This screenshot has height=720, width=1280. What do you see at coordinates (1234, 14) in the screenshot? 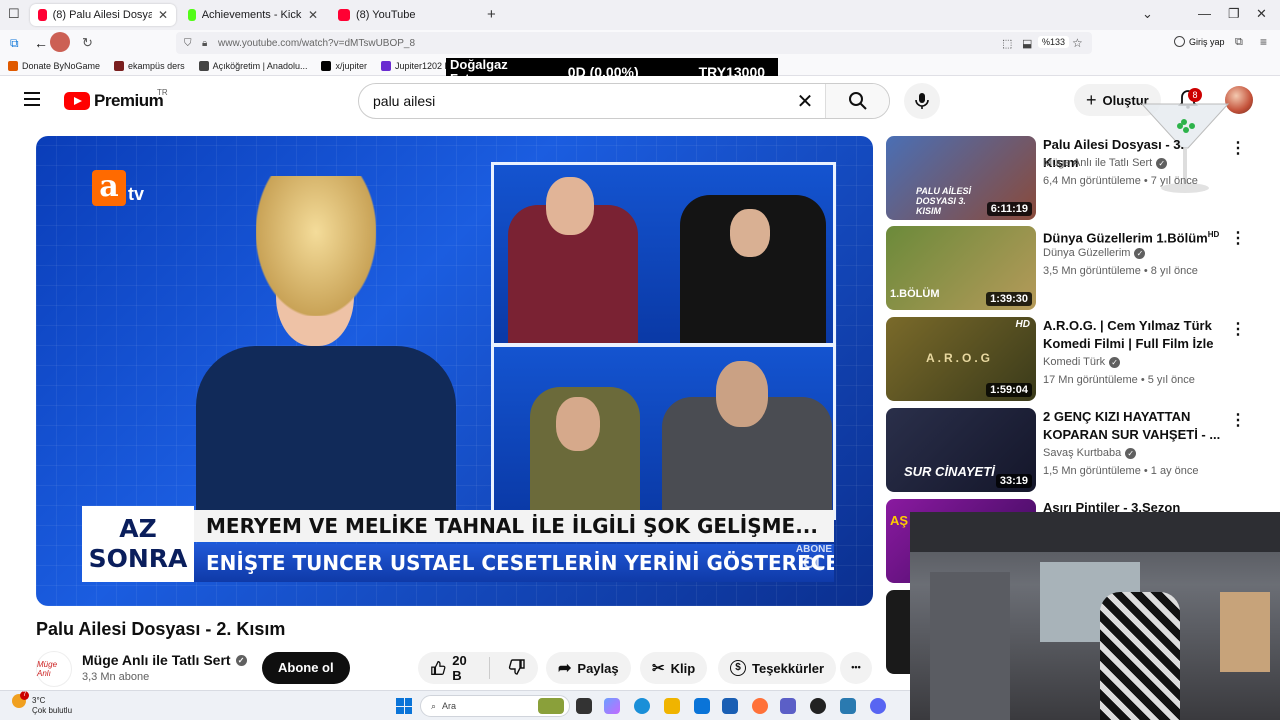
I see `restore-icon: ❐` at bounding box center [1234, 14].